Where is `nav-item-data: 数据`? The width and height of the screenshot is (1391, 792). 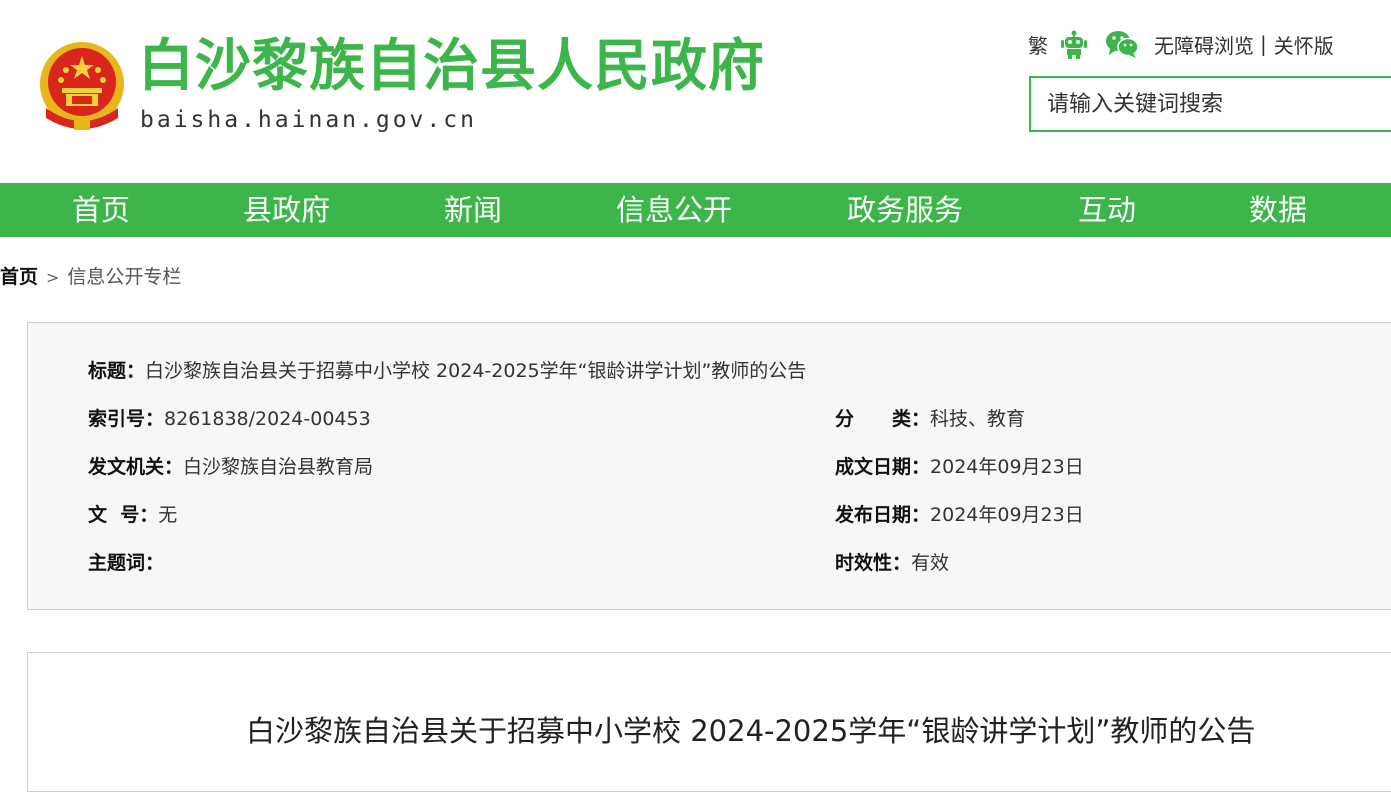
nav-item-data: 数据 is located at coordinates (1278, 210).